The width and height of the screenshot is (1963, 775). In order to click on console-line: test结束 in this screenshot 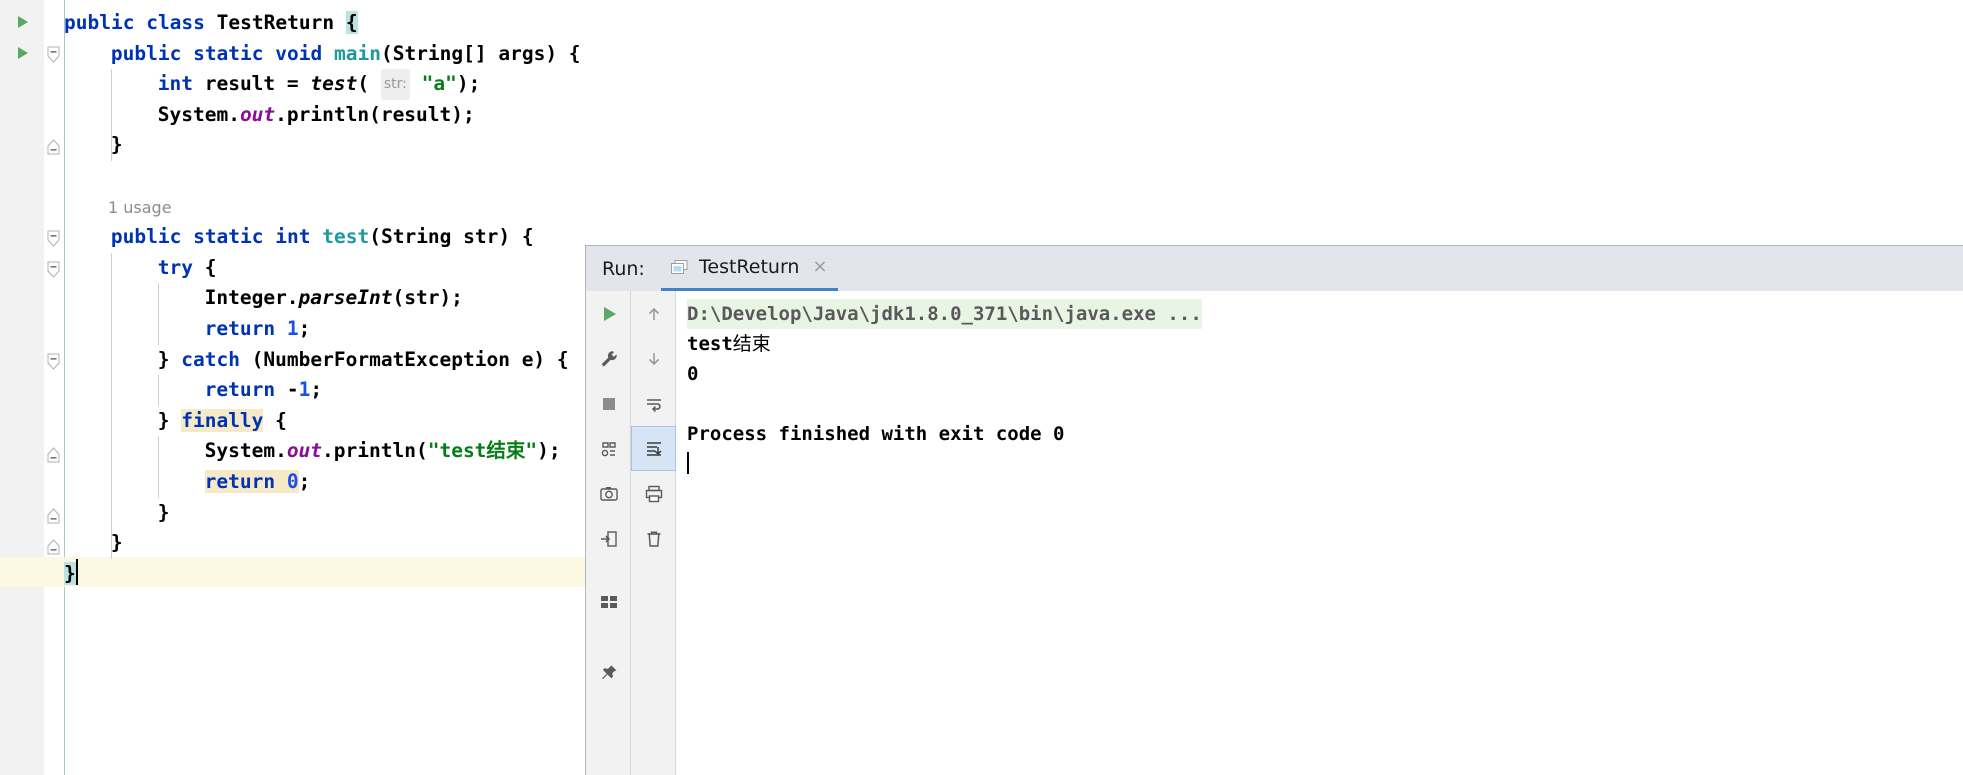, I will do `click(1325, 344)`.